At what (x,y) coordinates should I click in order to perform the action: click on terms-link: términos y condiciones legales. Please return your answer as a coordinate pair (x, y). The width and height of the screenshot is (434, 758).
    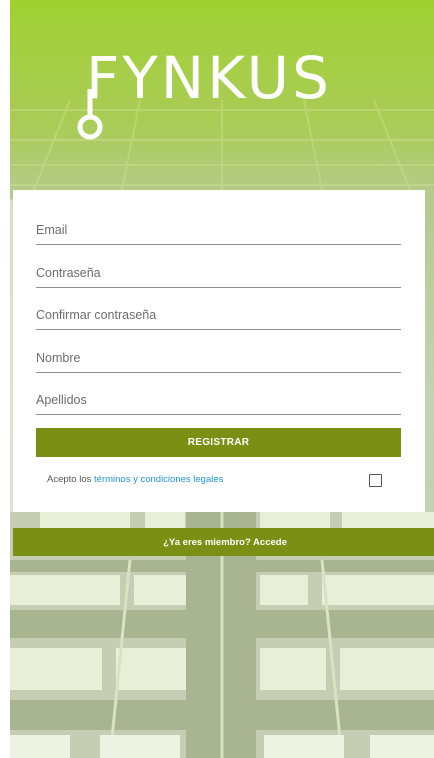
    Looking at the image, I should click on (158, 479).